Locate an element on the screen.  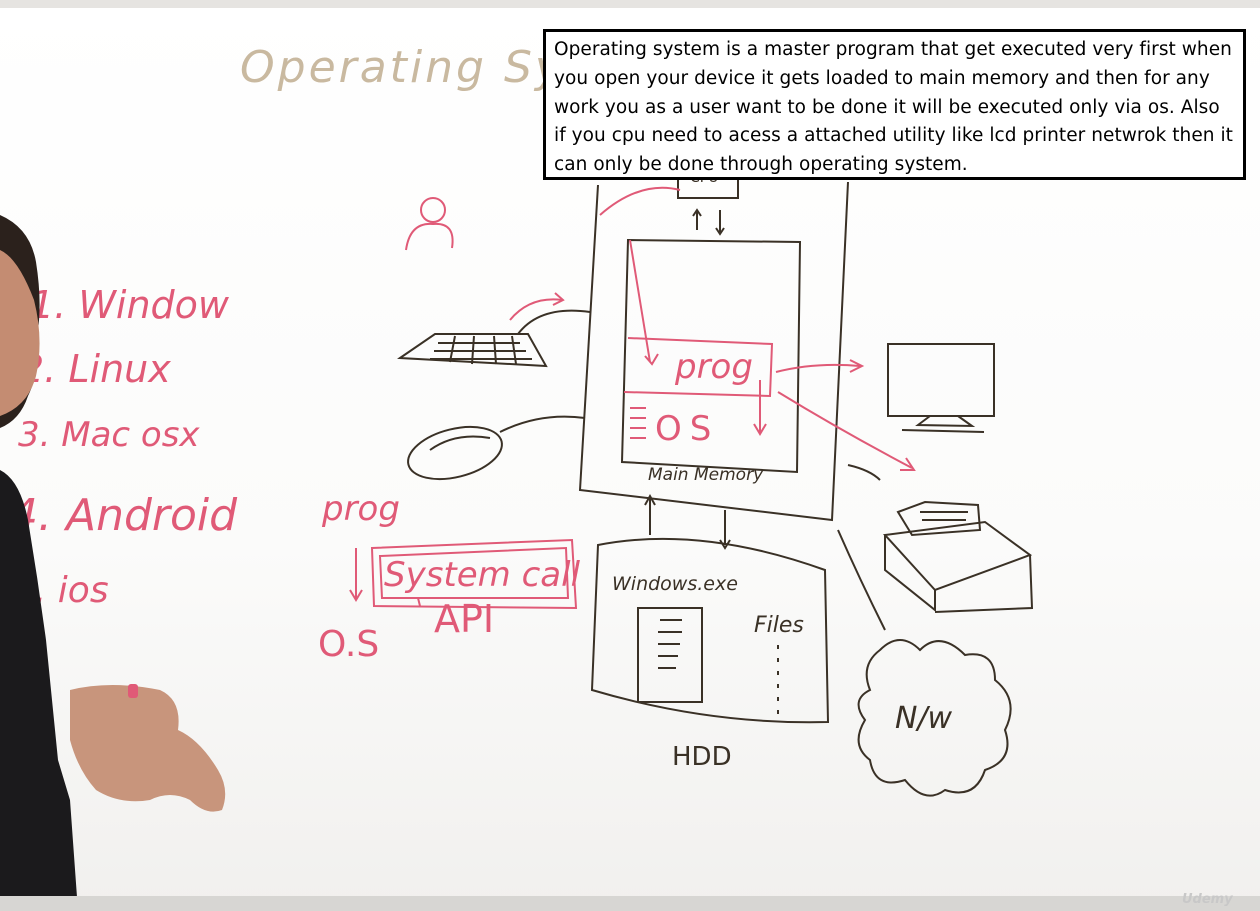
system-call-prog-label: prog is located at coordinates (360, 509).